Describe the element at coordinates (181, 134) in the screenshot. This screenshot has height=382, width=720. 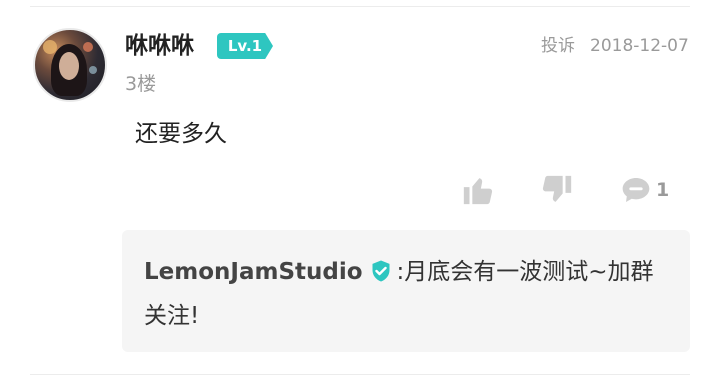
I see `comment-text: 还要多久` at that location.